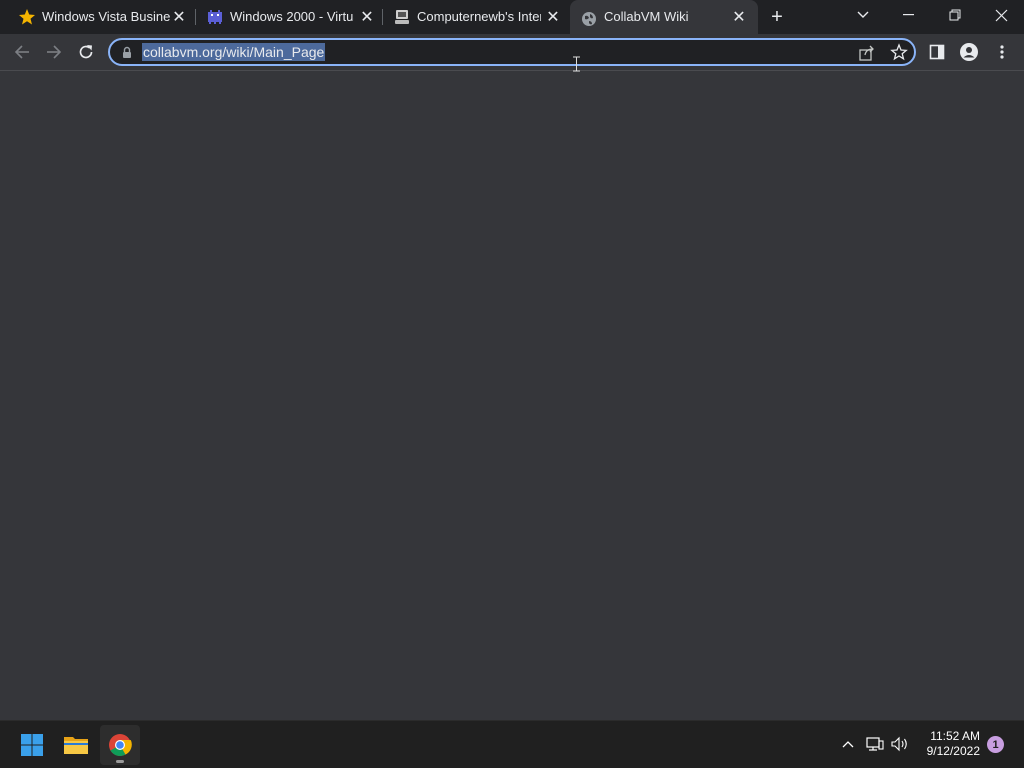  I want to click on text-cursor-icon, so click(576, 64).